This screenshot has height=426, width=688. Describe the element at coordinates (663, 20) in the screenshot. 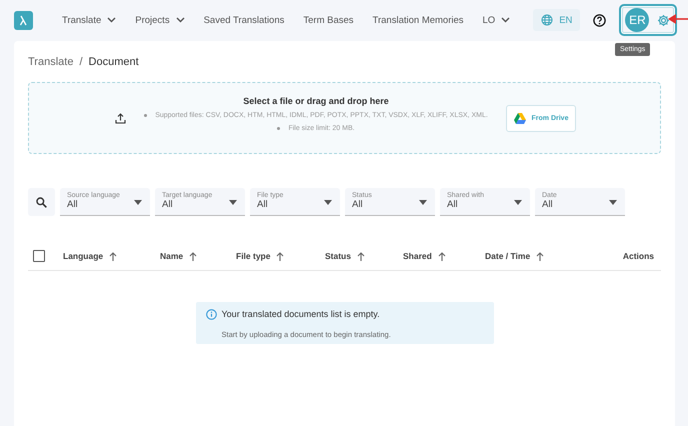

I see `settings-icon` at that location.